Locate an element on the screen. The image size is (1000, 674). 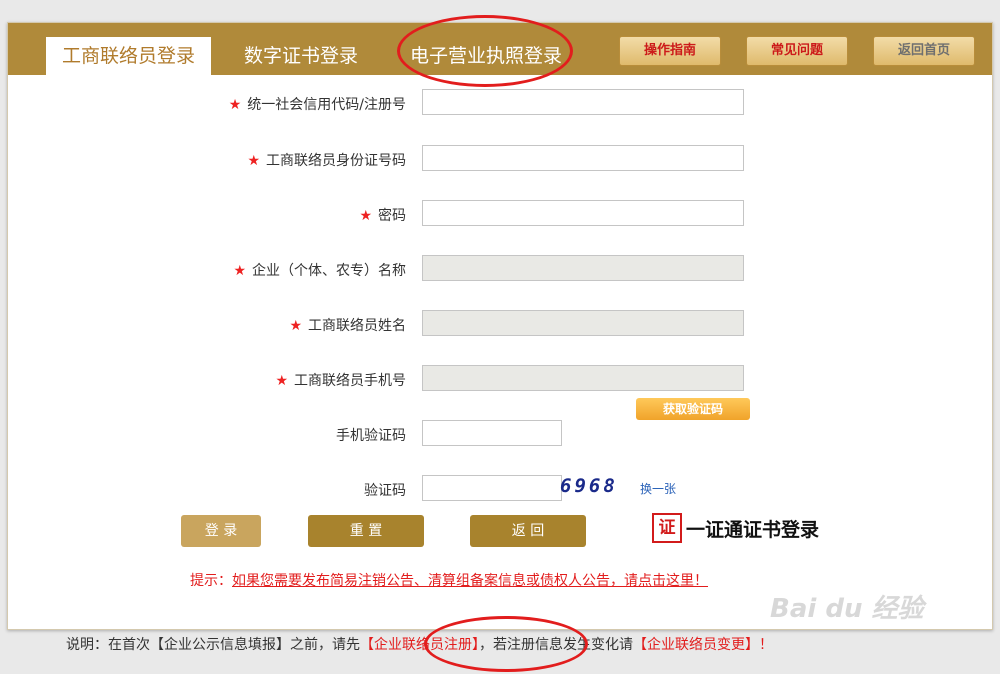
liaison-change-link: 【企业联络员变更】 is located at coordinates (696, 645).